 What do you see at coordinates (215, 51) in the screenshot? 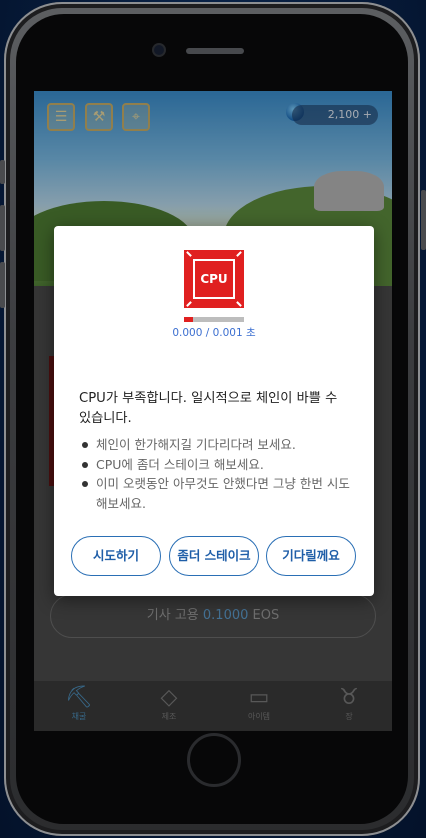
I see `speaker-grille` at bounding box center [215, 51].